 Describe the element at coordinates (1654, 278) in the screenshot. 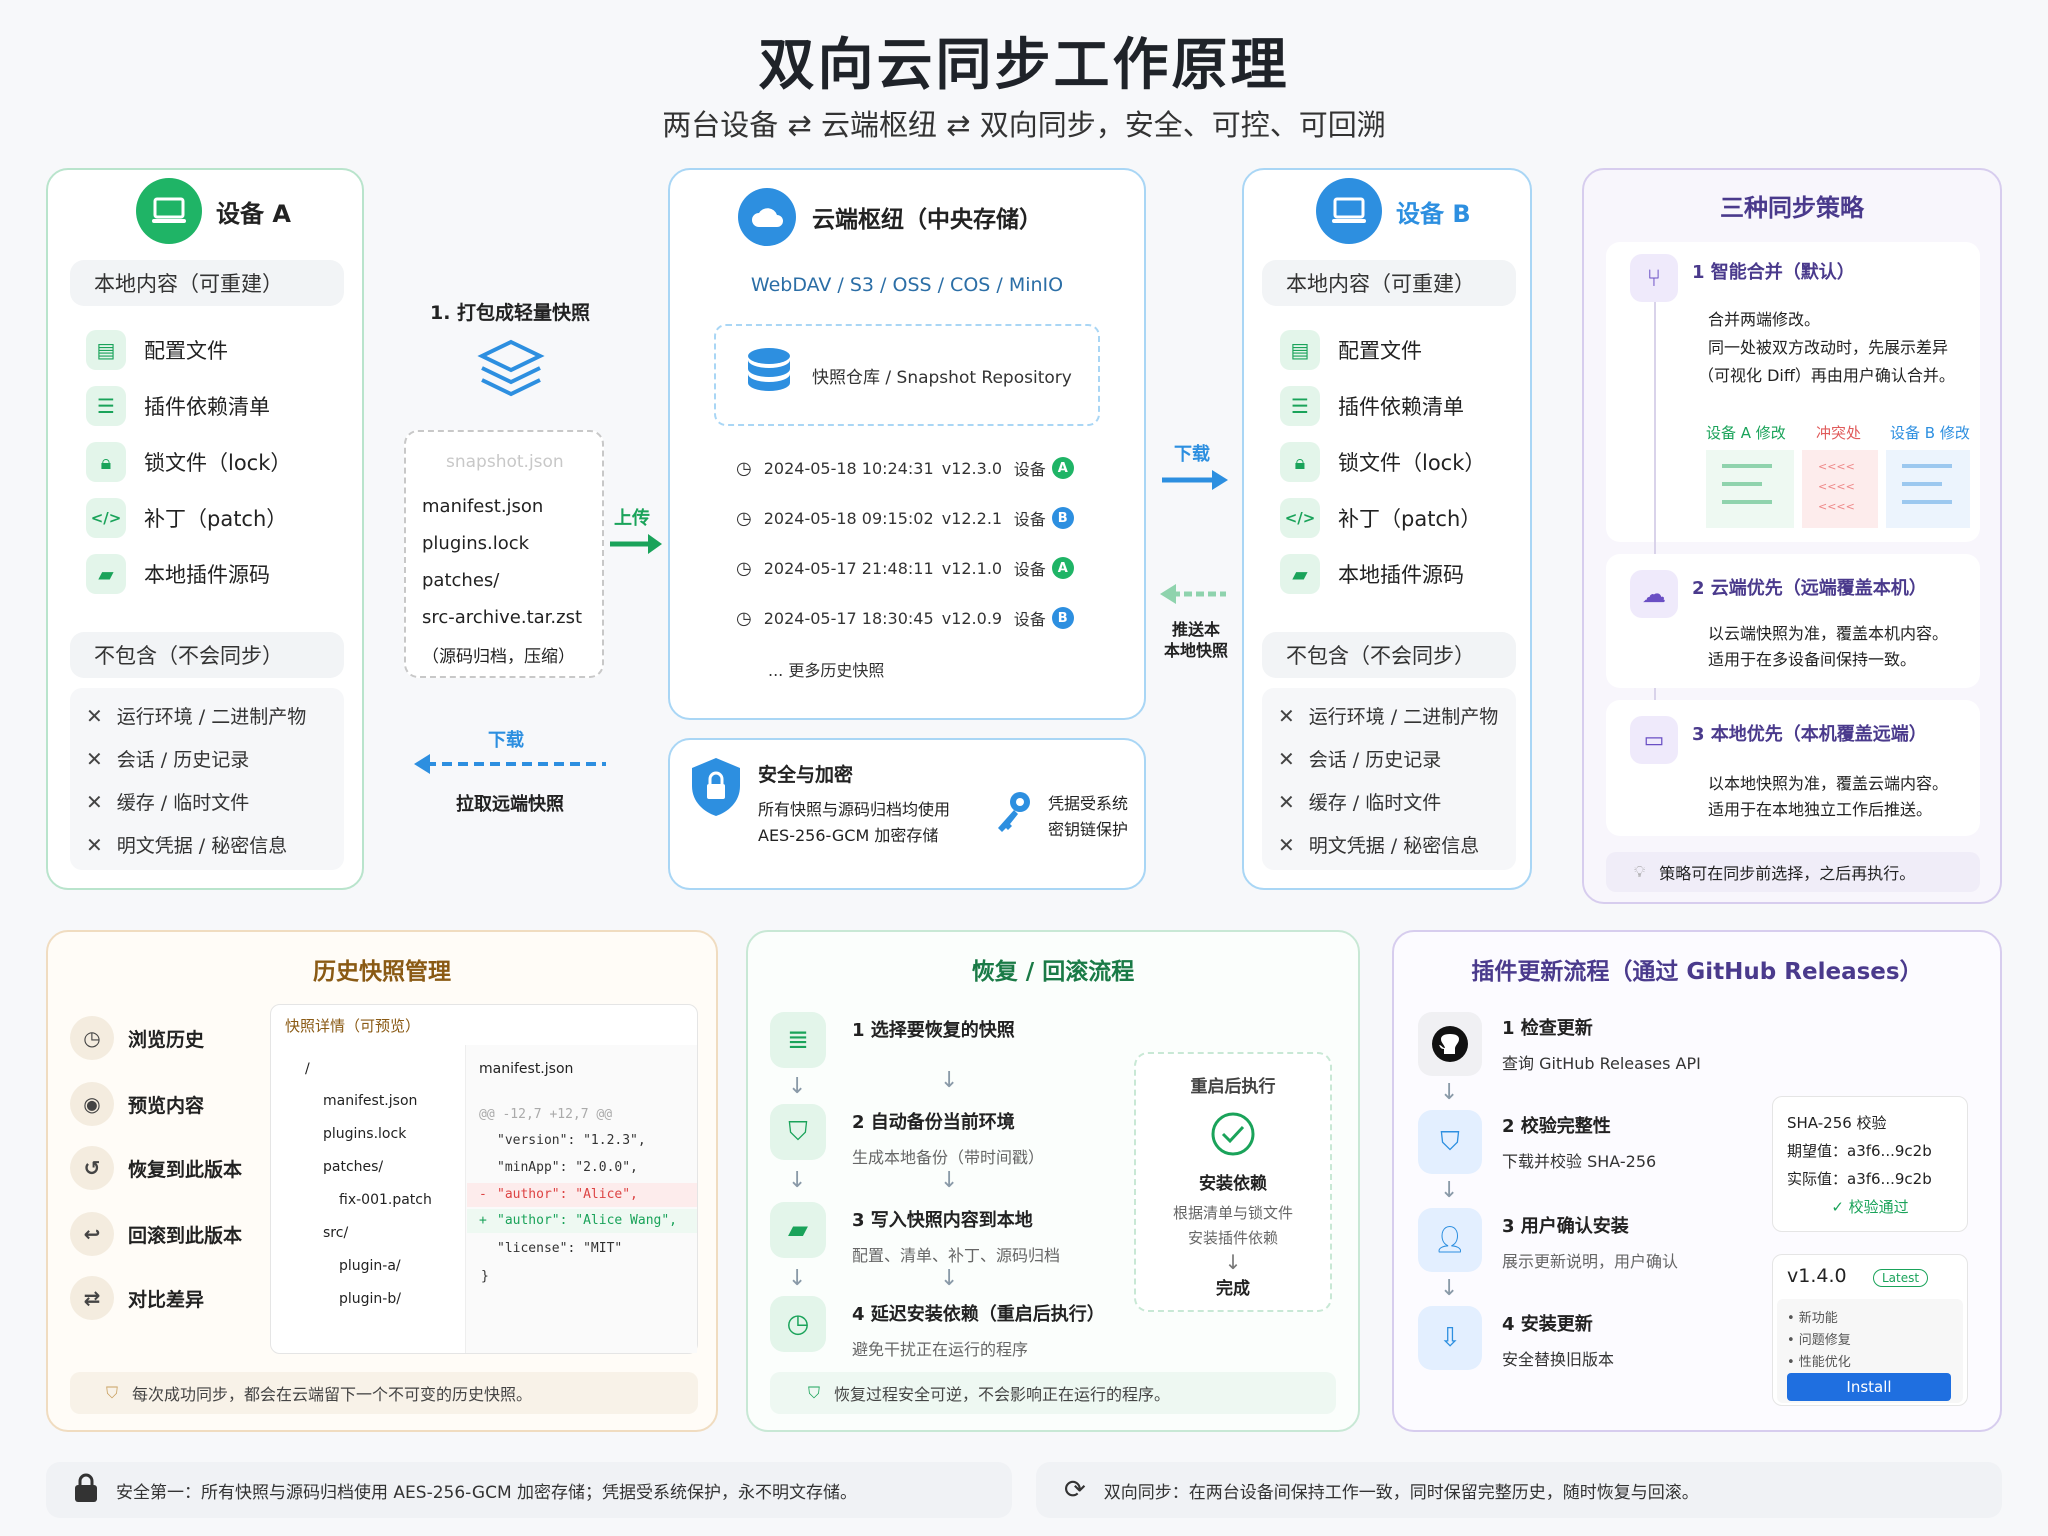

I see `merge-icon: ⑂` at that location.